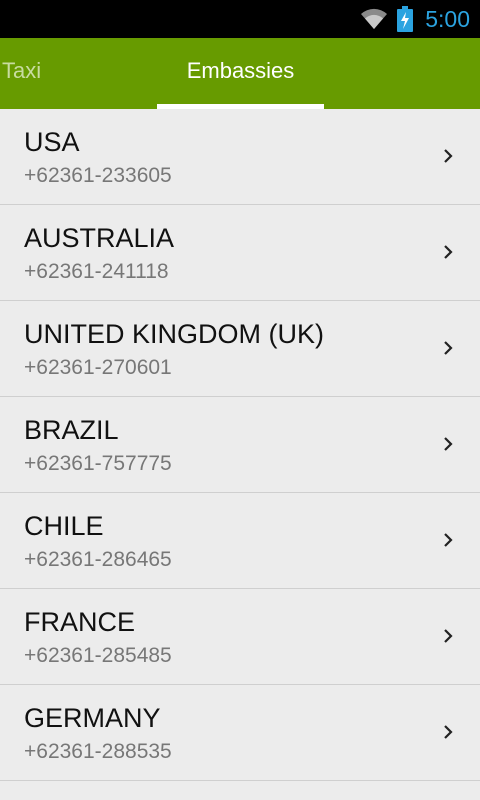 The width and height of the screenshot is (480, 800). What do you see at coordinates (64, 526) in the screenshot?
I see `embassy-name: CHILE` at bounding box center [64, 526].